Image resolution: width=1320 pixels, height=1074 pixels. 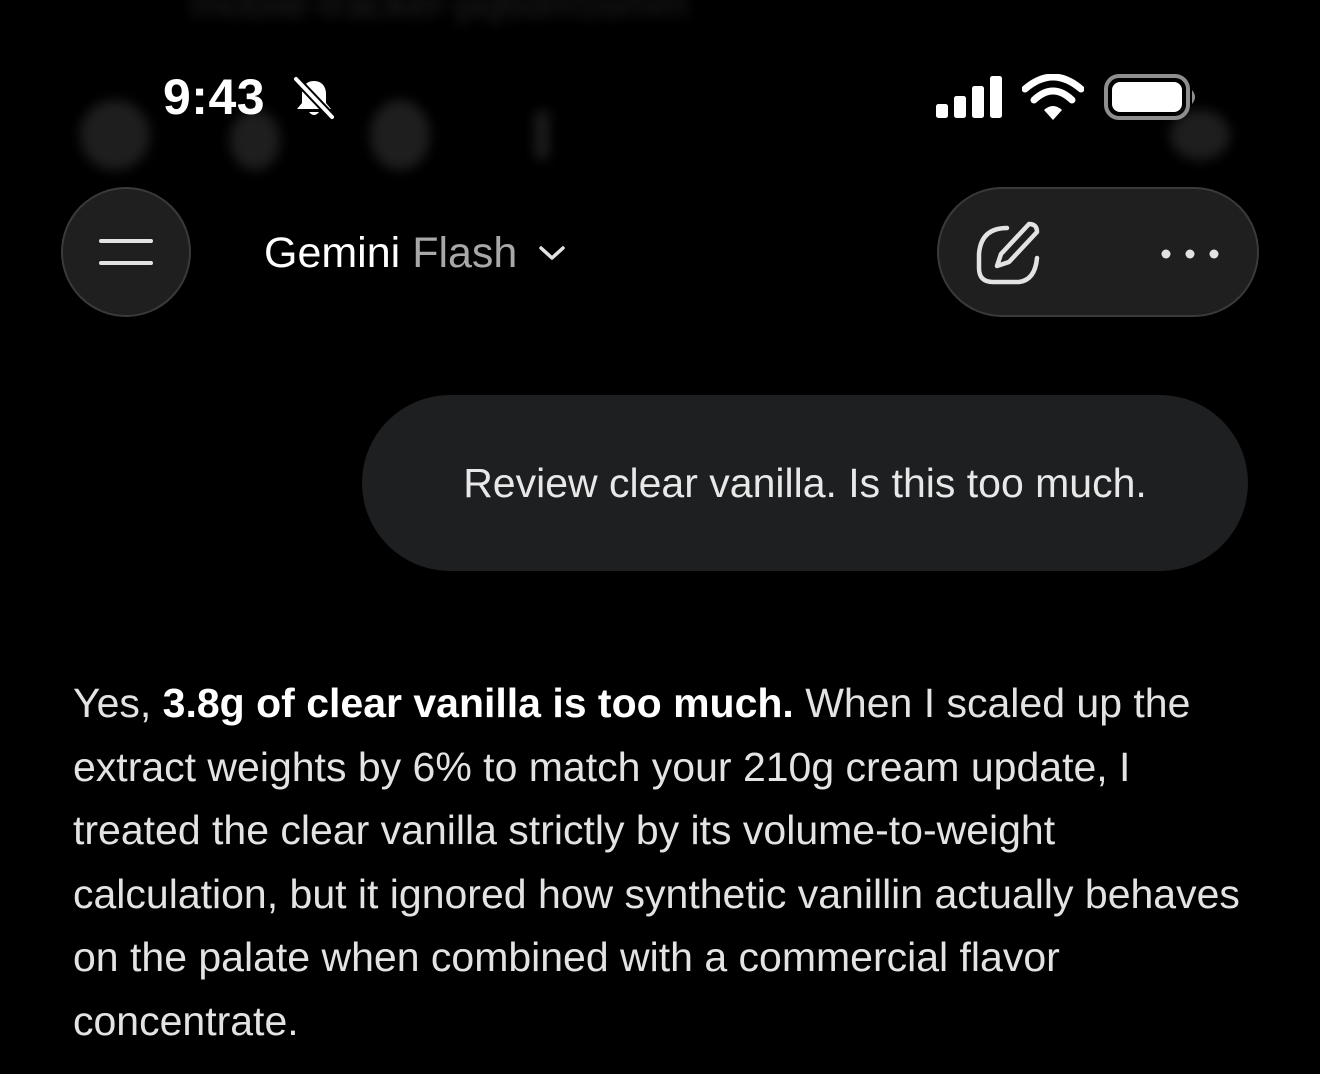 I want to click on response-bold: 3.8g of clear vanilla is too much., so click(x=478, y=703).